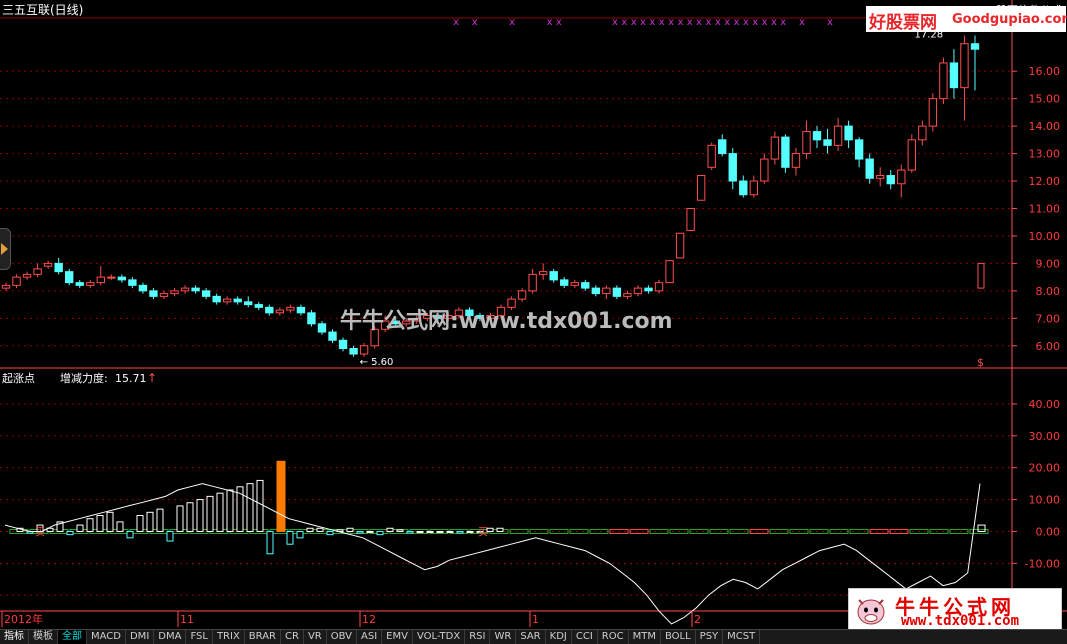  What do you see at coordinates (315, 637) in the screenshot?
I see `tab-vr: VR` at bounding box center [315, 637].